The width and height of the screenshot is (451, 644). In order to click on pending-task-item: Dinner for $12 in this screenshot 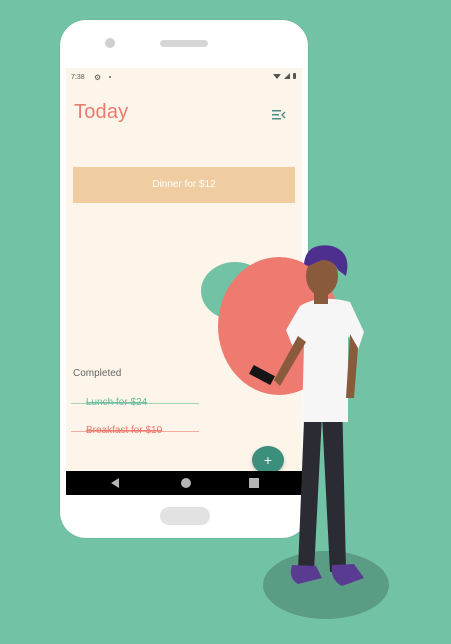, I will do `click(184, 185)`.